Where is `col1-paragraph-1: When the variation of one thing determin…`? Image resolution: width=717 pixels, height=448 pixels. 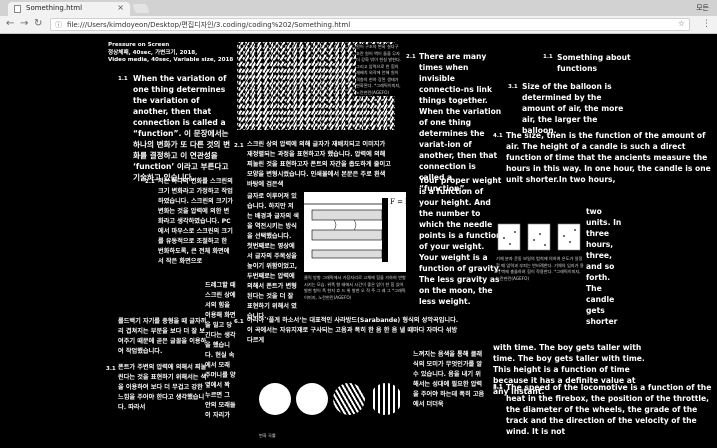 col1-paragraph-1: When the variation of one thing determin… is located at coordinates (182, 128).